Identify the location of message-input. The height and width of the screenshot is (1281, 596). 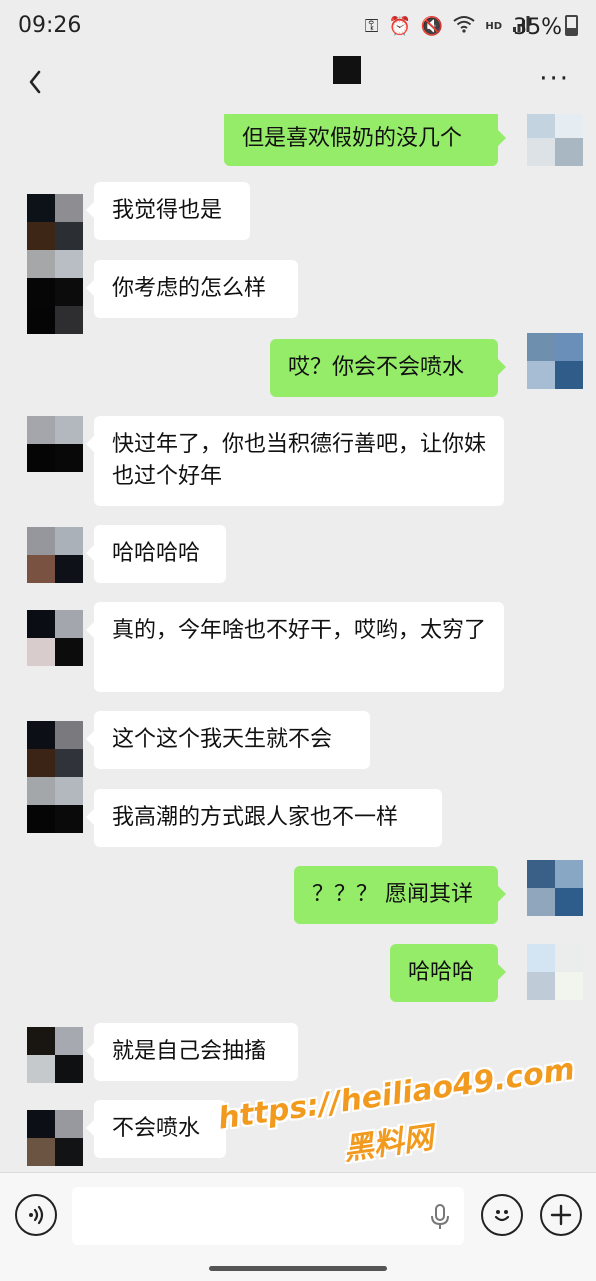
(268, 1216).